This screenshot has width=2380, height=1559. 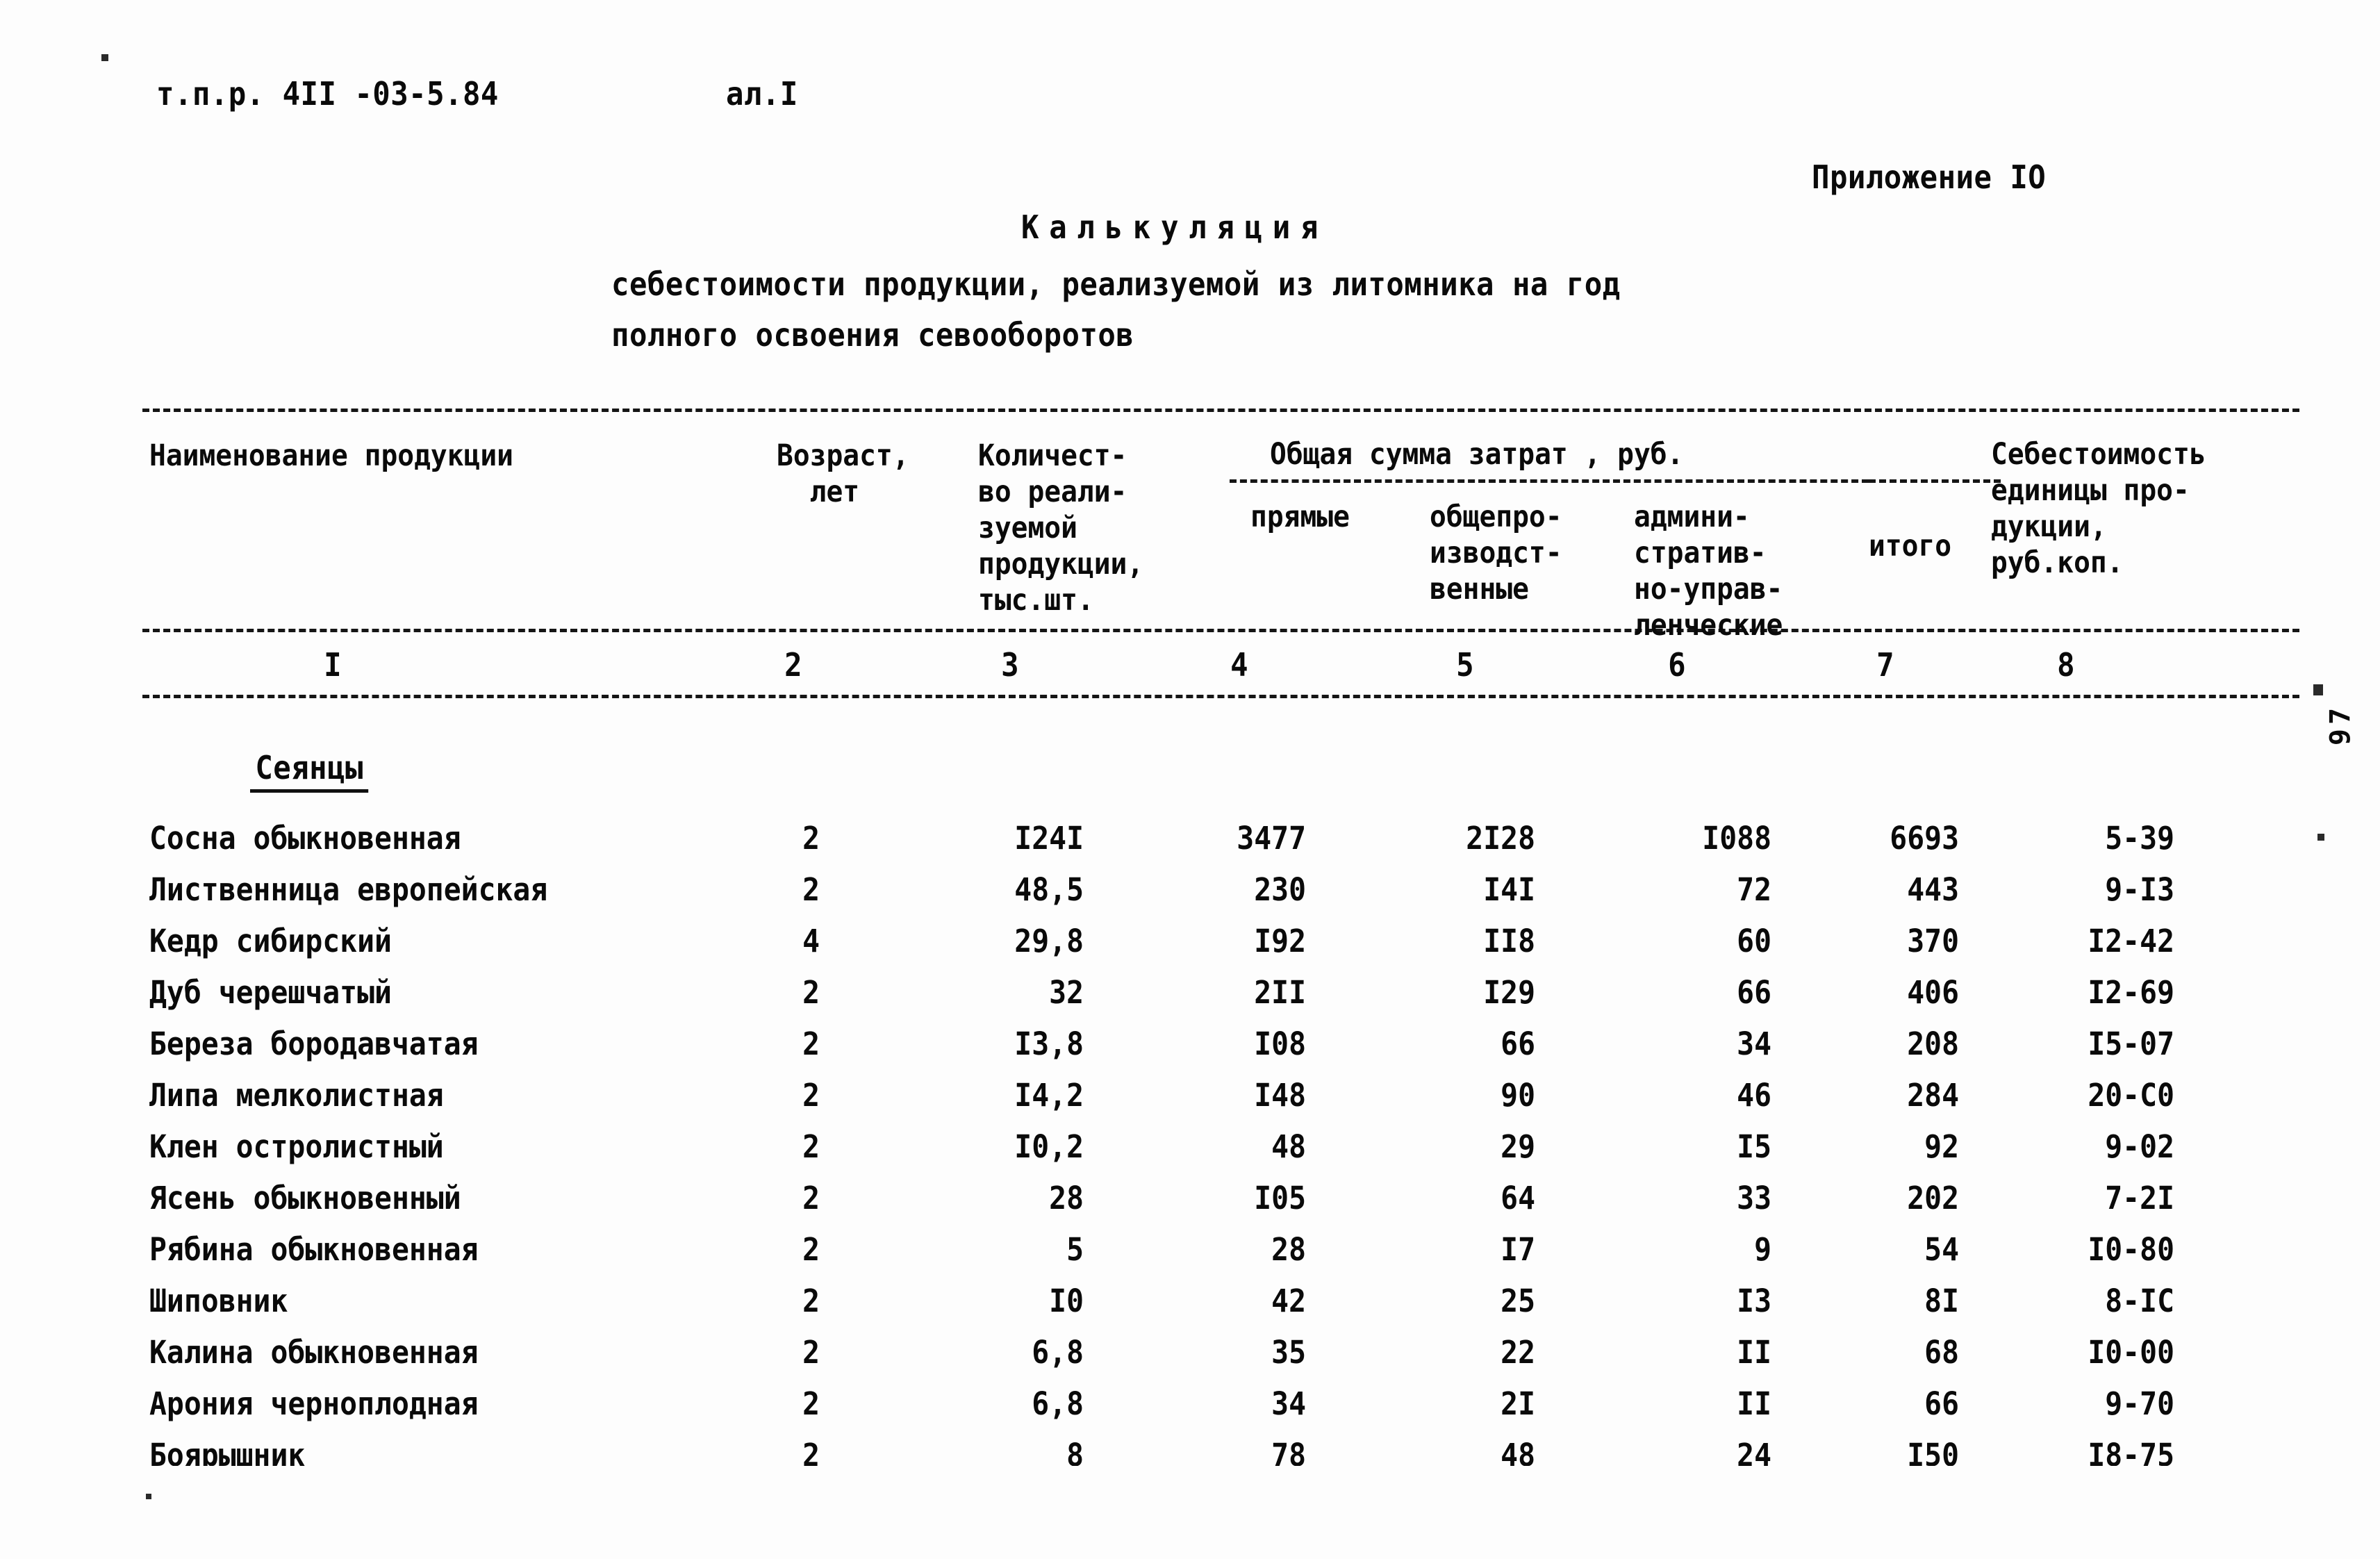 What do you see at coordinates (314, 1249) in the screenshot?
I see `cell-name: Рябина обыкновенная` at bounding box center [314, 1249].